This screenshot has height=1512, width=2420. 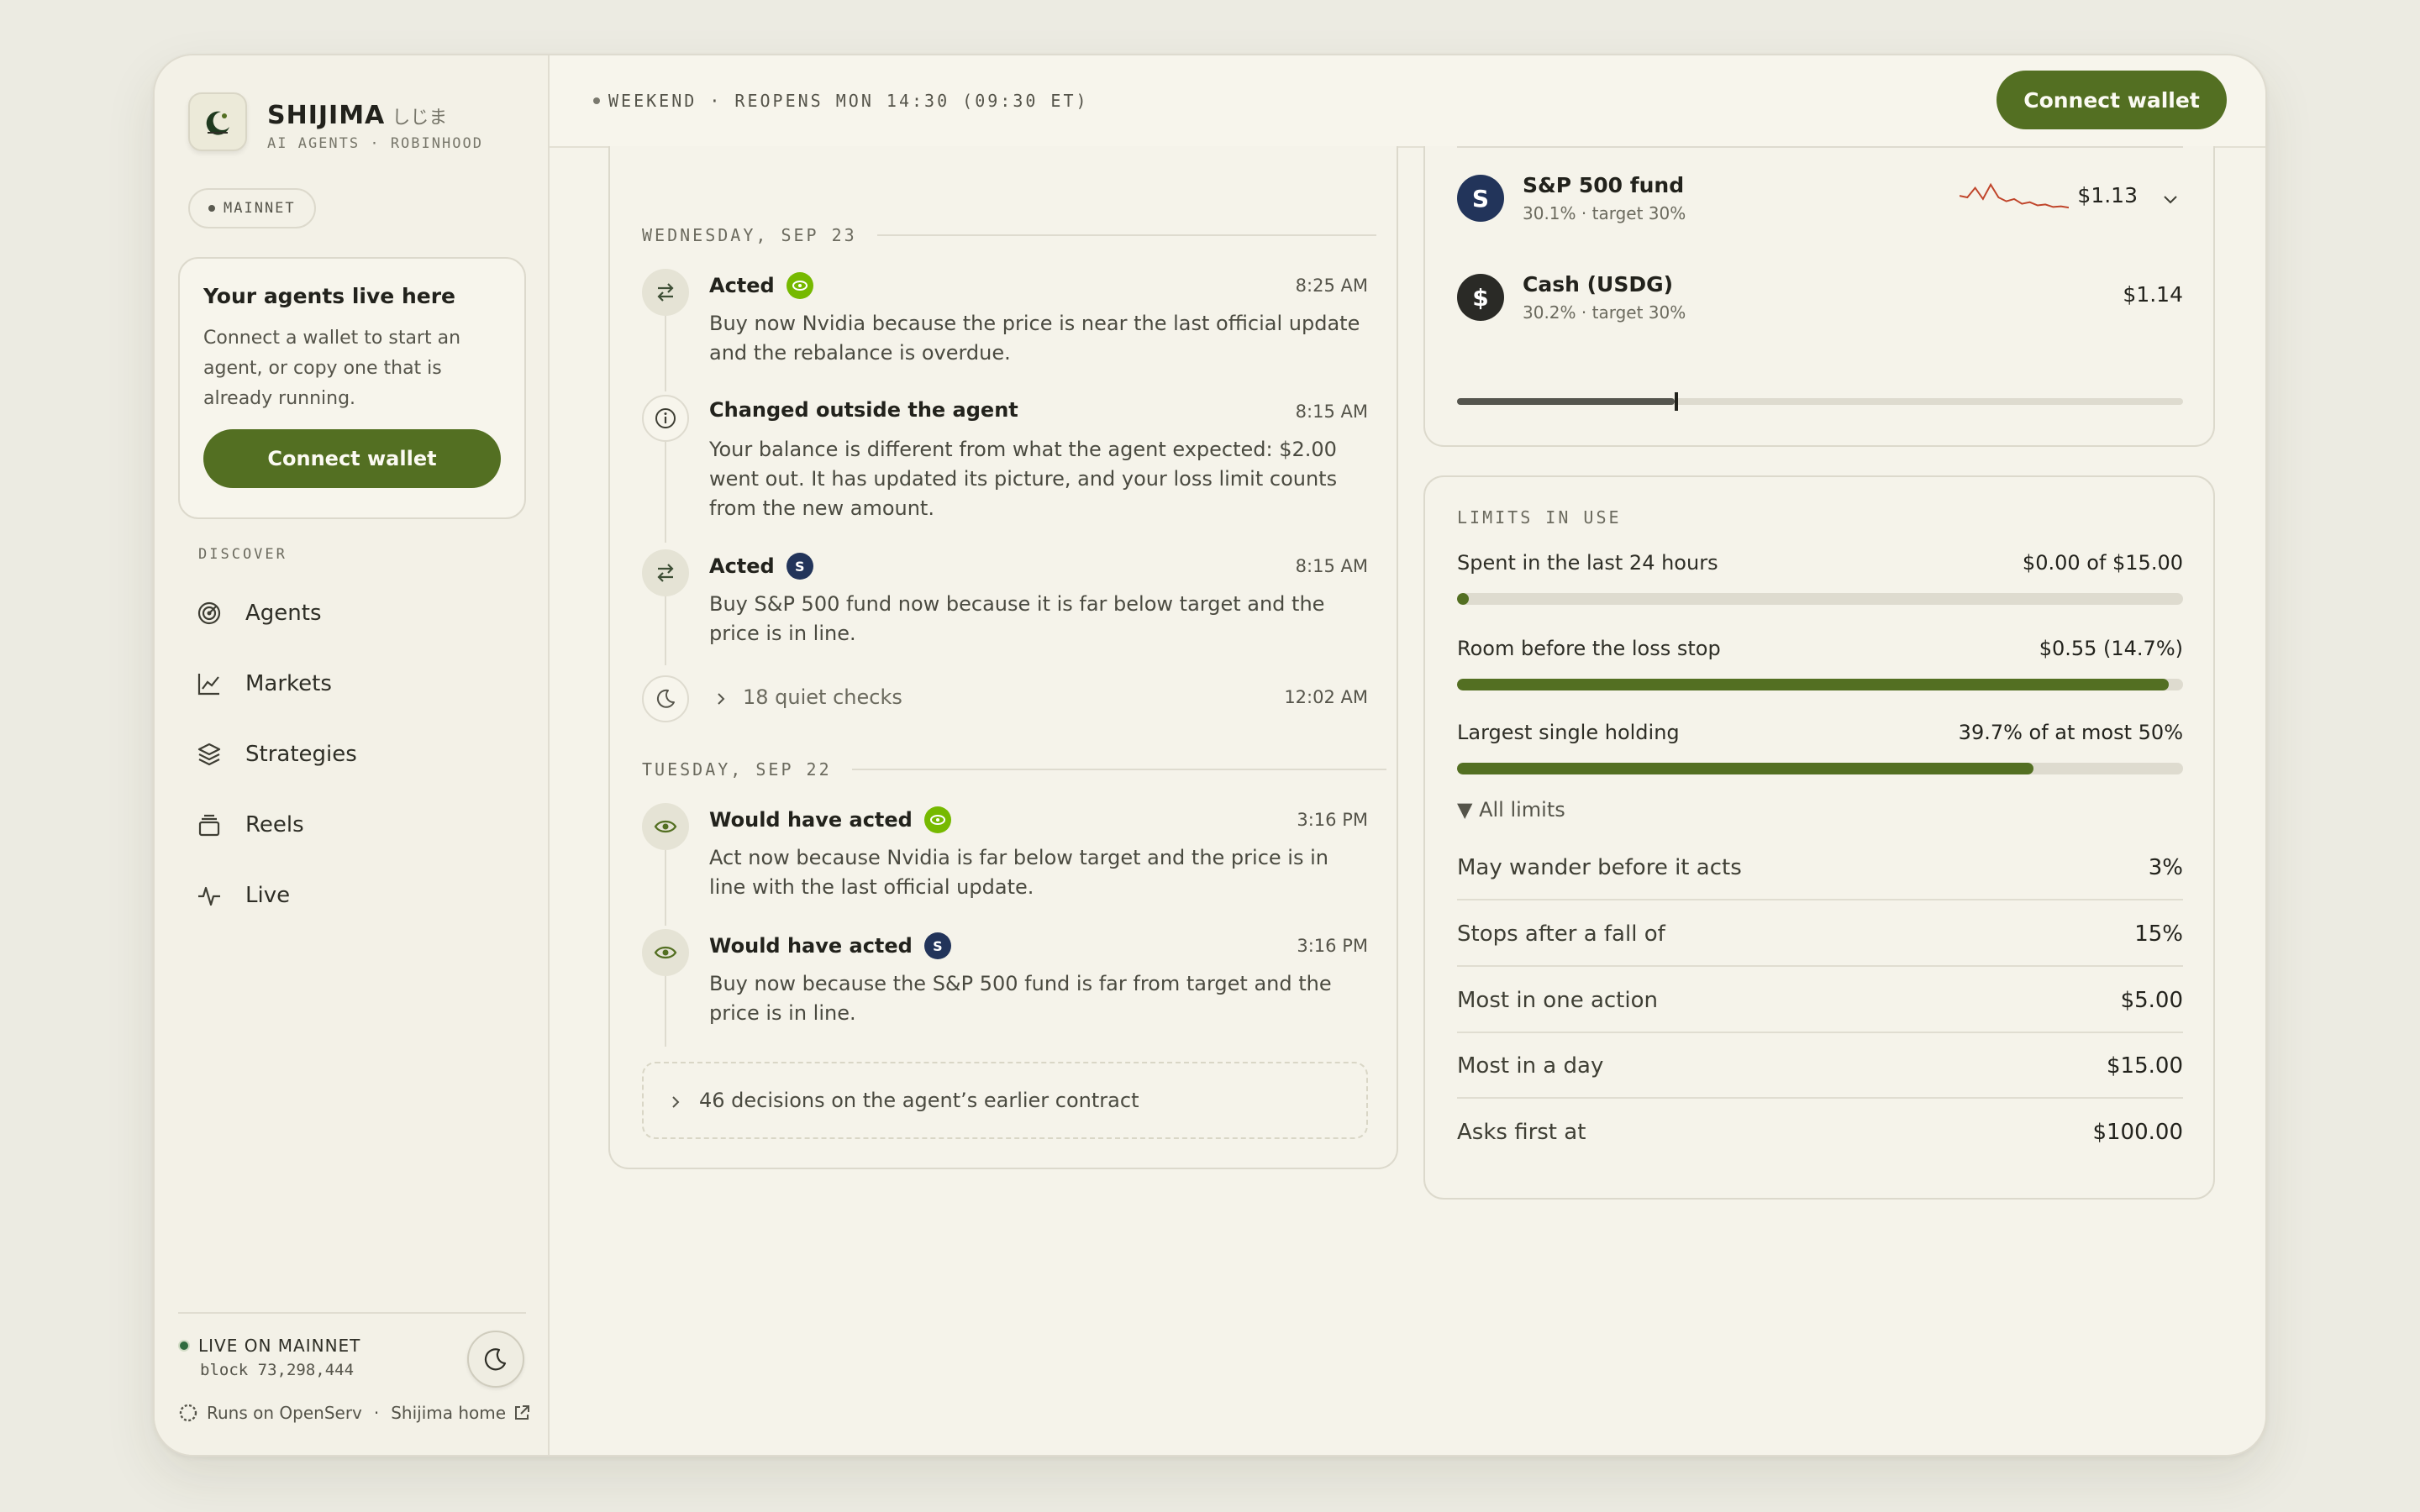 I want to click on shijima-home-link: Shijima home, so click(x=449, y=1413).